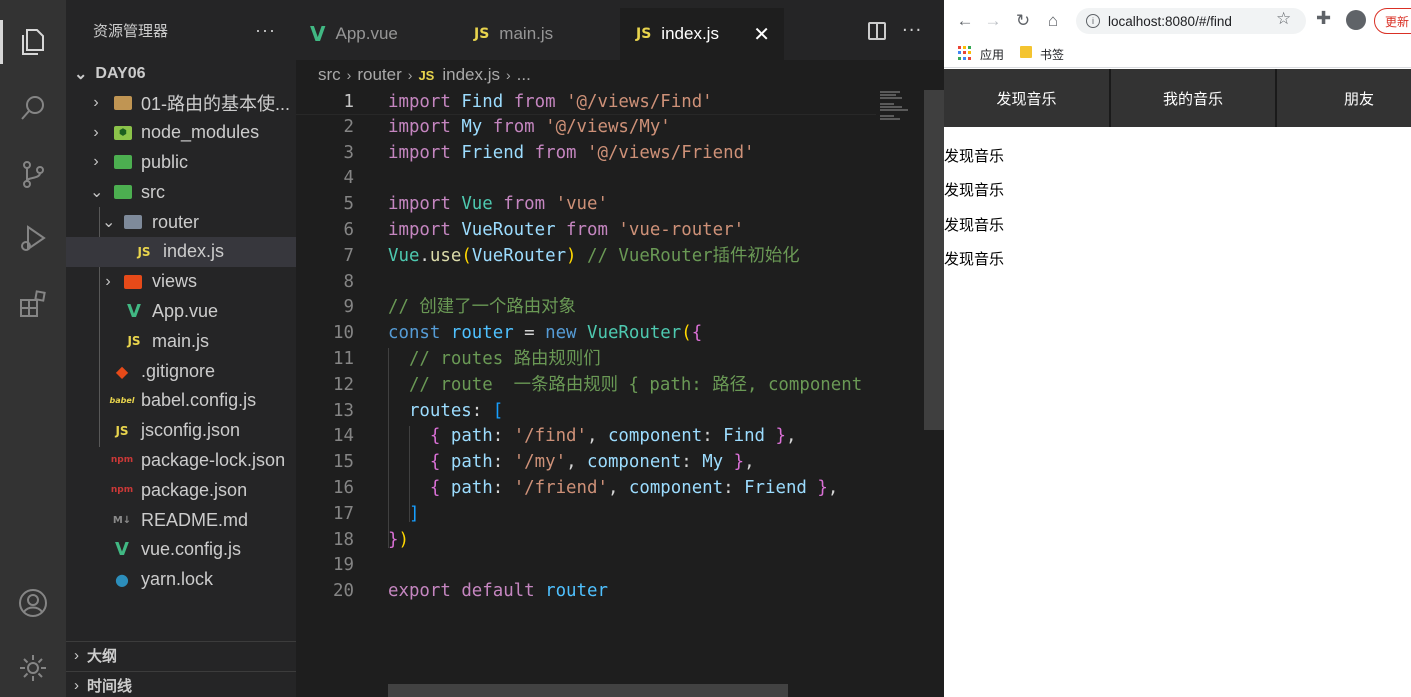 The image size is (1411, 697). What do you see at coordinates (181, 550) in the screenshot?
I see `tree-item-vue-config: V vue.config.js` at bounding box center [181, 550].